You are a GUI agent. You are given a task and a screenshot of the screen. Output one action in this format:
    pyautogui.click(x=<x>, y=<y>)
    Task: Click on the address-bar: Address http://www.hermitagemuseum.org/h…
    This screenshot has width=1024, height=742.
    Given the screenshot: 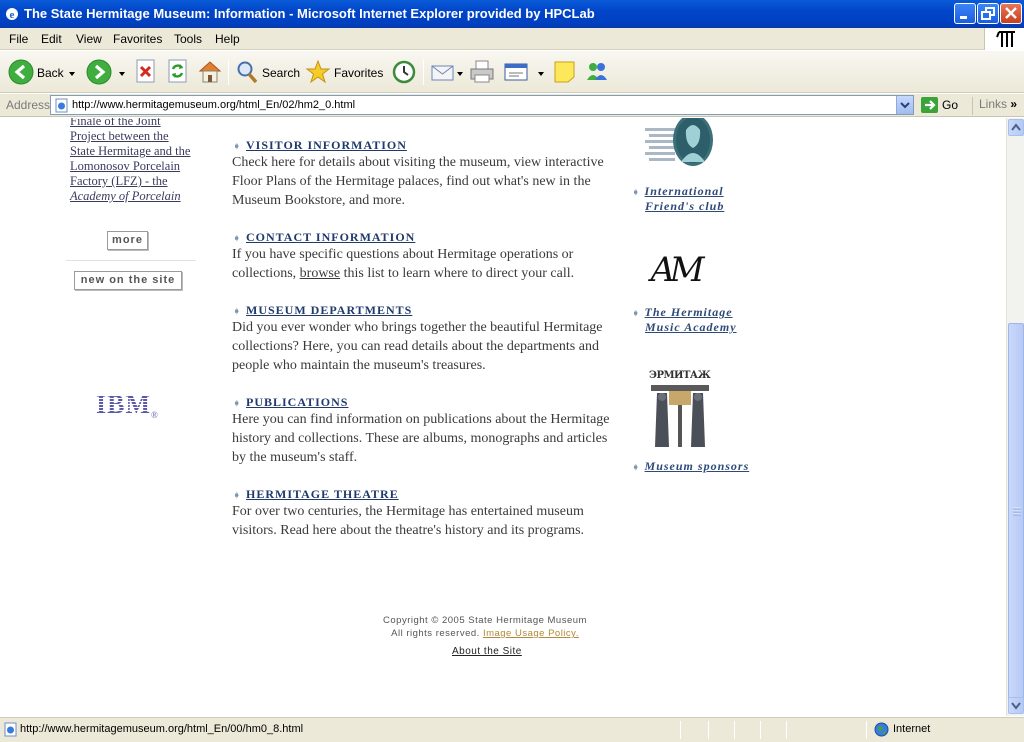 What is the action you would take?
    pyautogui.click(x=512, y=105)
    